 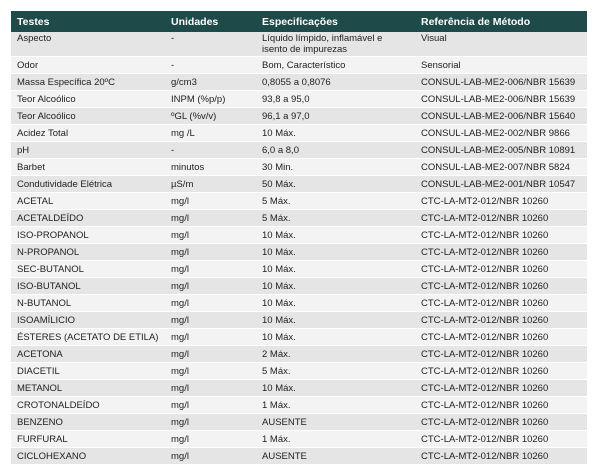 I want to click on header-especificacoes: Especificações, so click(x=300, y=21).